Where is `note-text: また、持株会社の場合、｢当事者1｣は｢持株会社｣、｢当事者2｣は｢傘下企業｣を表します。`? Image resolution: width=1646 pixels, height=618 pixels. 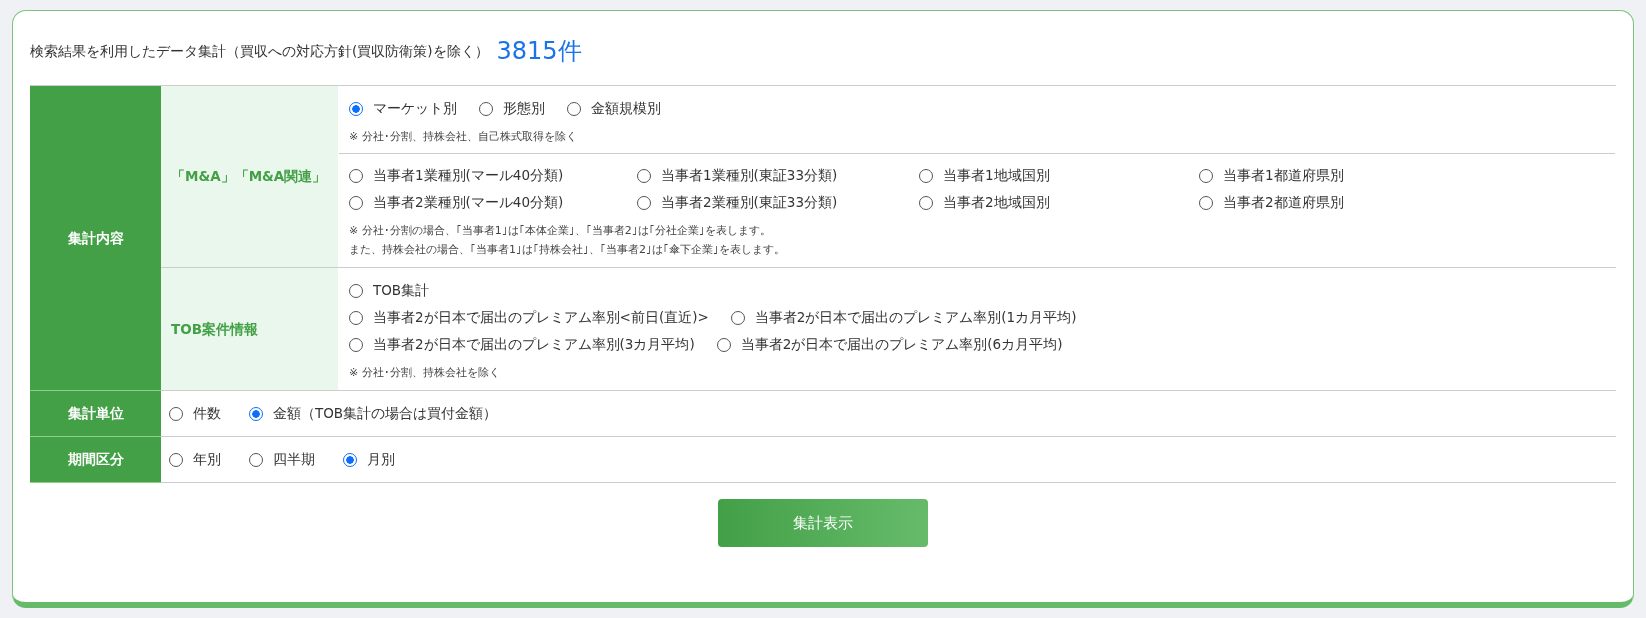 note-text: また、持株会社の場合、｢当事者1｣は｢持株会社｣、｢当事者2｣は｢傘下企業｣を表します。 is located at coordinates (567, 250).